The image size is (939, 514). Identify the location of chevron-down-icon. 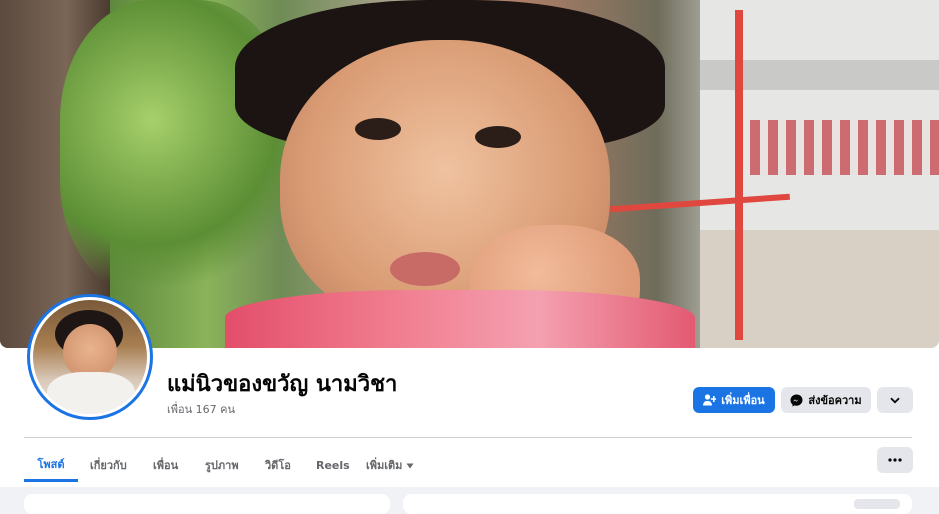
(895, 400).